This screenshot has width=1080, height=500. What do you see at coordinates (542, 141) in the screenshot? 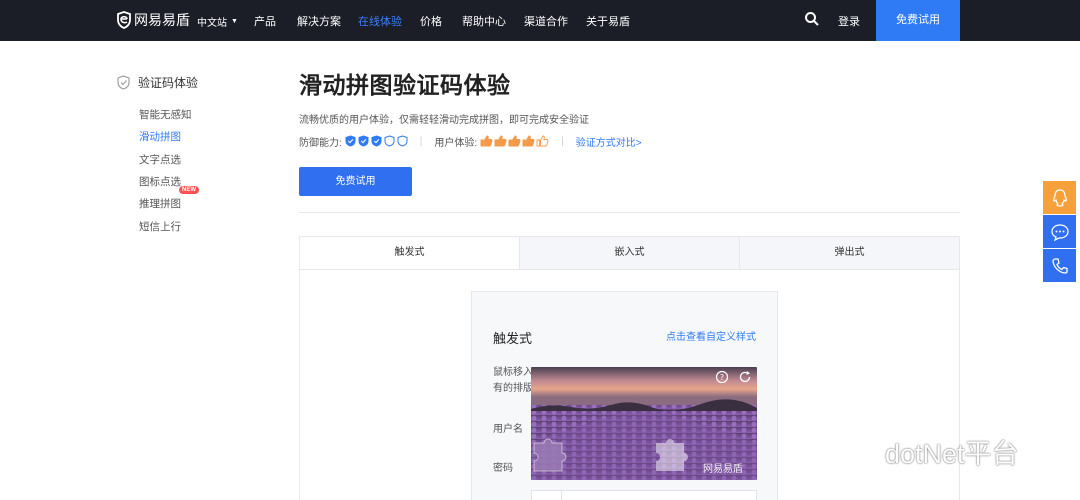
I see `thumb-up-empty-icon` at bounding box center [542, 141].